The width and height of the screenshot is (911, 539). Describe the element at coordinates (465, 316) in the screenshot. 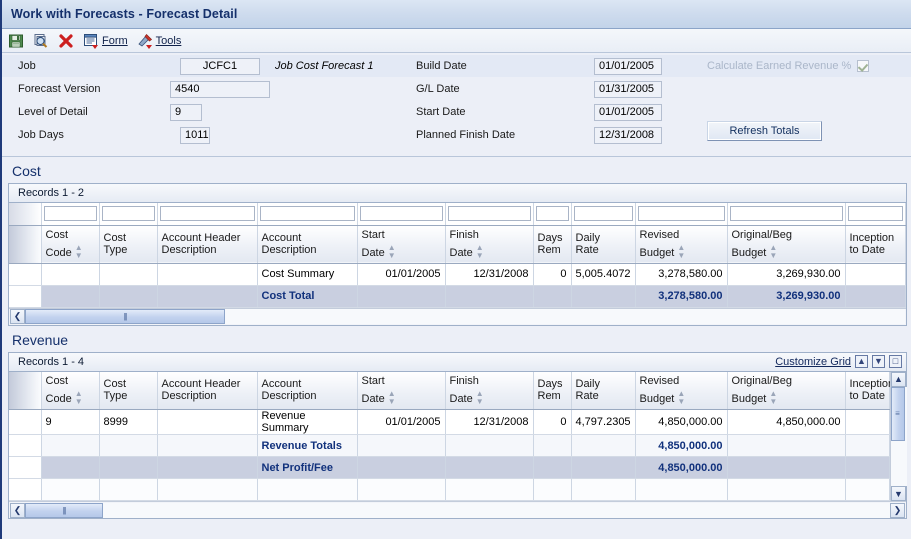

I see `cost-scroll-track: |||` at that location.